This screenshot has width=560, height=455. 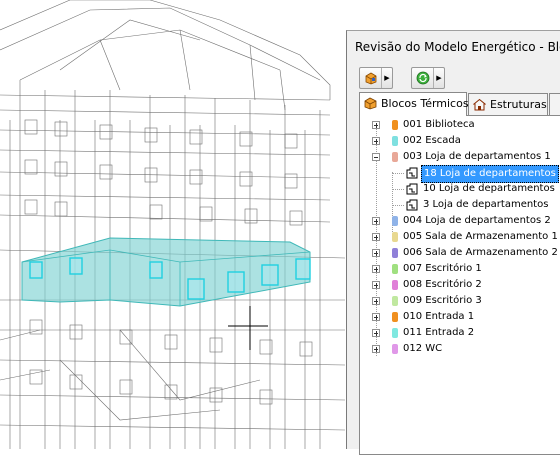 I want to click on tree-item-label: 005 Sala de Armazenamento 1, so click(x=480, y=236).